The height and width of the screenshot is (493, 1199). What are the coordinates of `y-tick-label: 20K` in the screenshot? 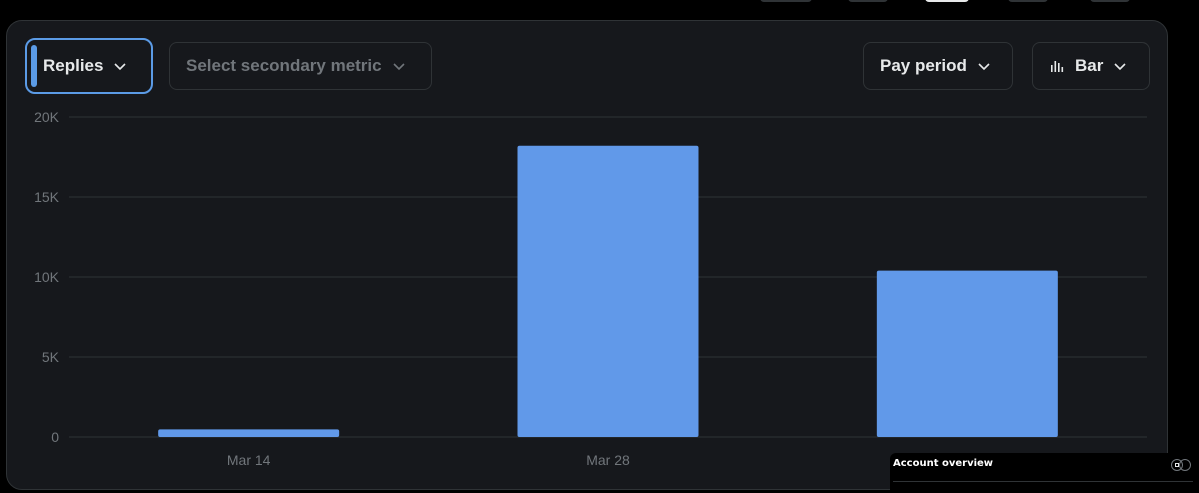 It's located at (47, 117).